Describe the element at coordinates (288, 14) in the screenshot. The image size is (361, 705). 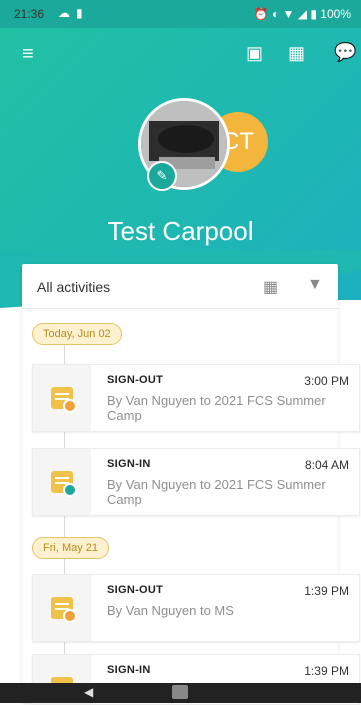
I see `wifi-icon: ▼` at that location.